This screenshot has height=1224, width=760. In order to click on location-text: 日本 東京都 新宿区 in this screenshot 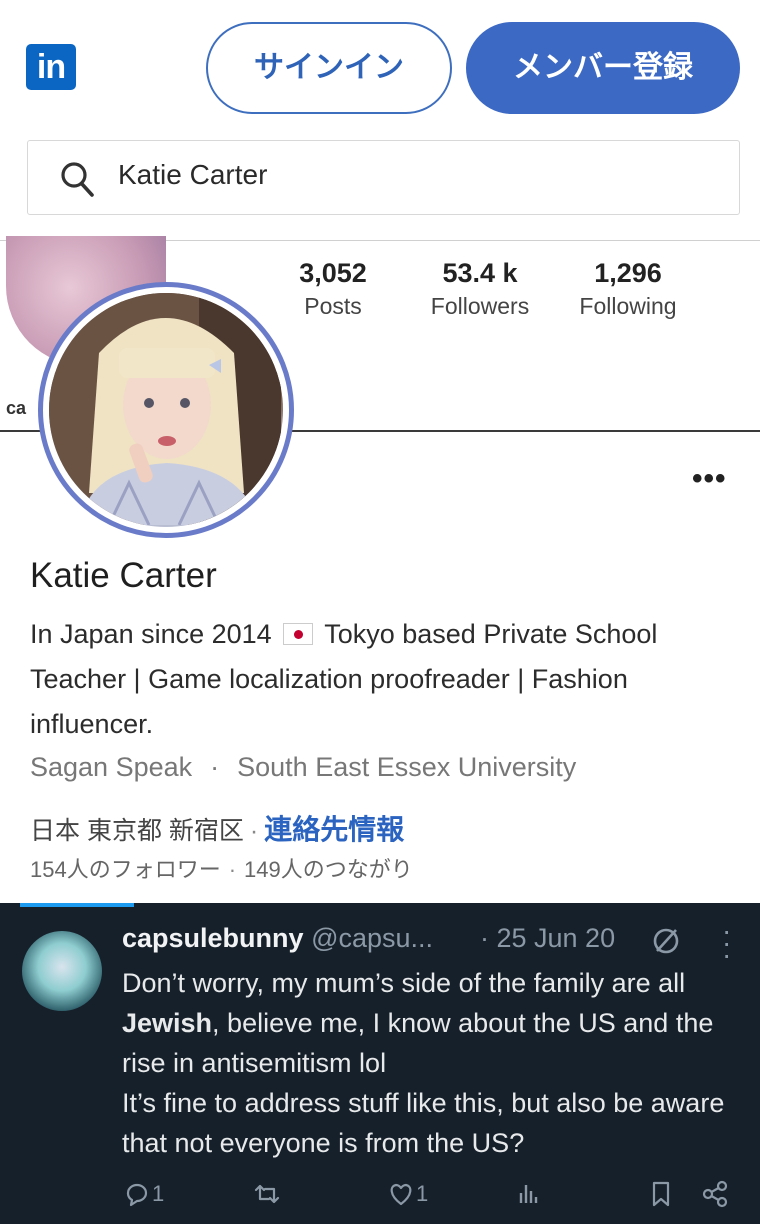, I will do `click(137, 831)`.